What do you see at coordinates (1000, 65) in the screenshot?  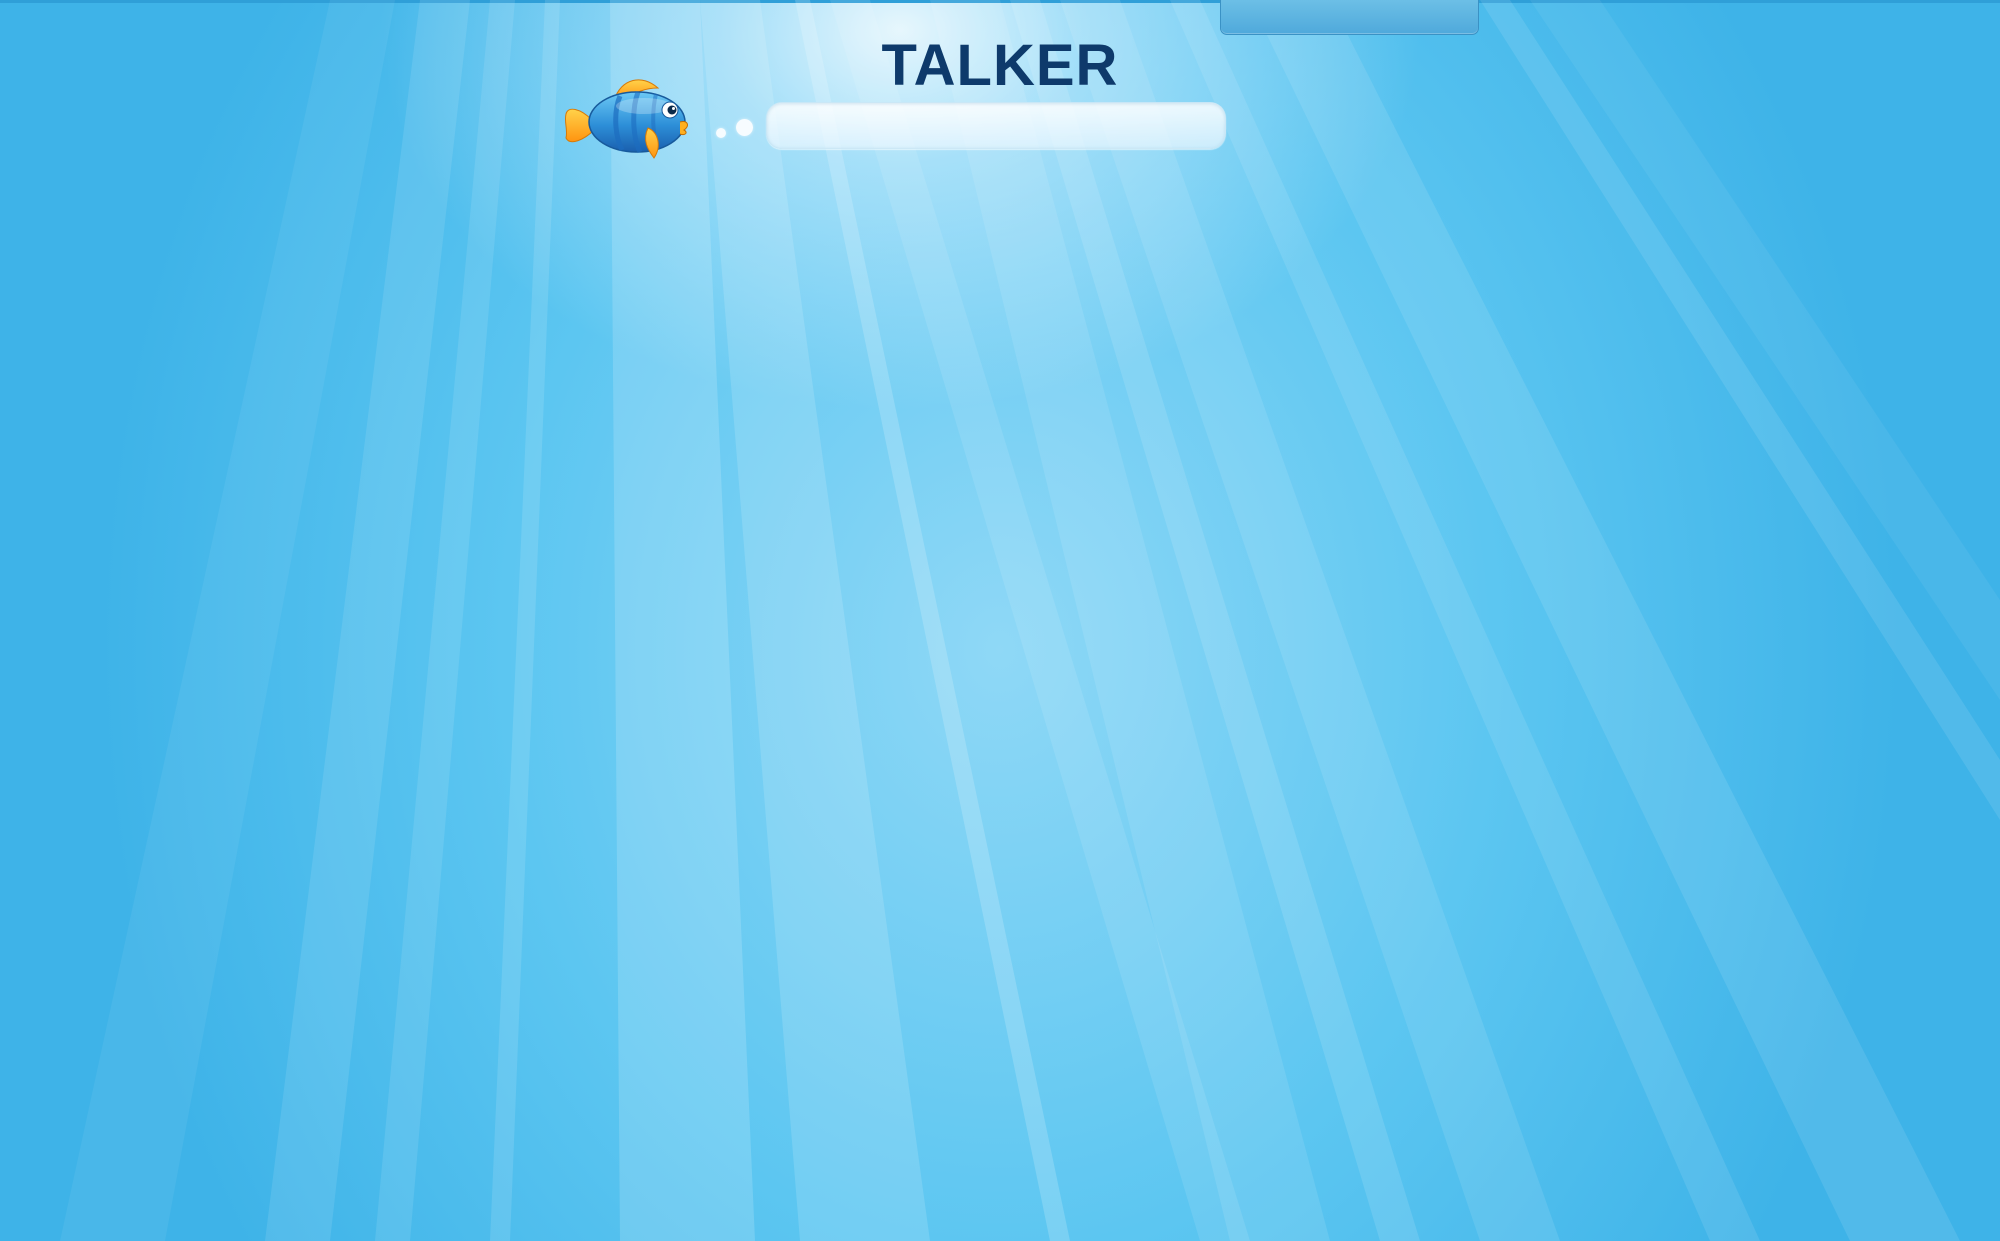 I see `app-title: TALKER` at bounding box center [1000, 65].